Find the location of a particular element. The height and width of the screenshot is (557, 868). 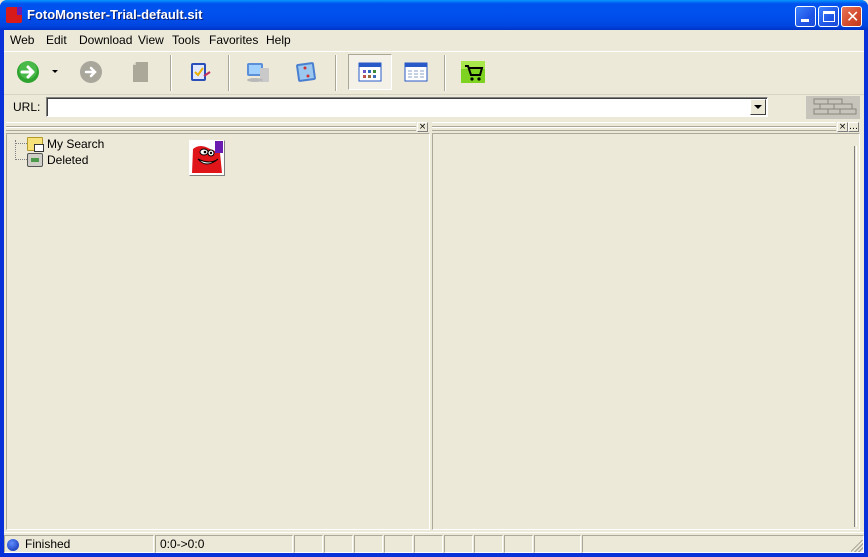

minimize-icon is located at coordinates (805, 20).